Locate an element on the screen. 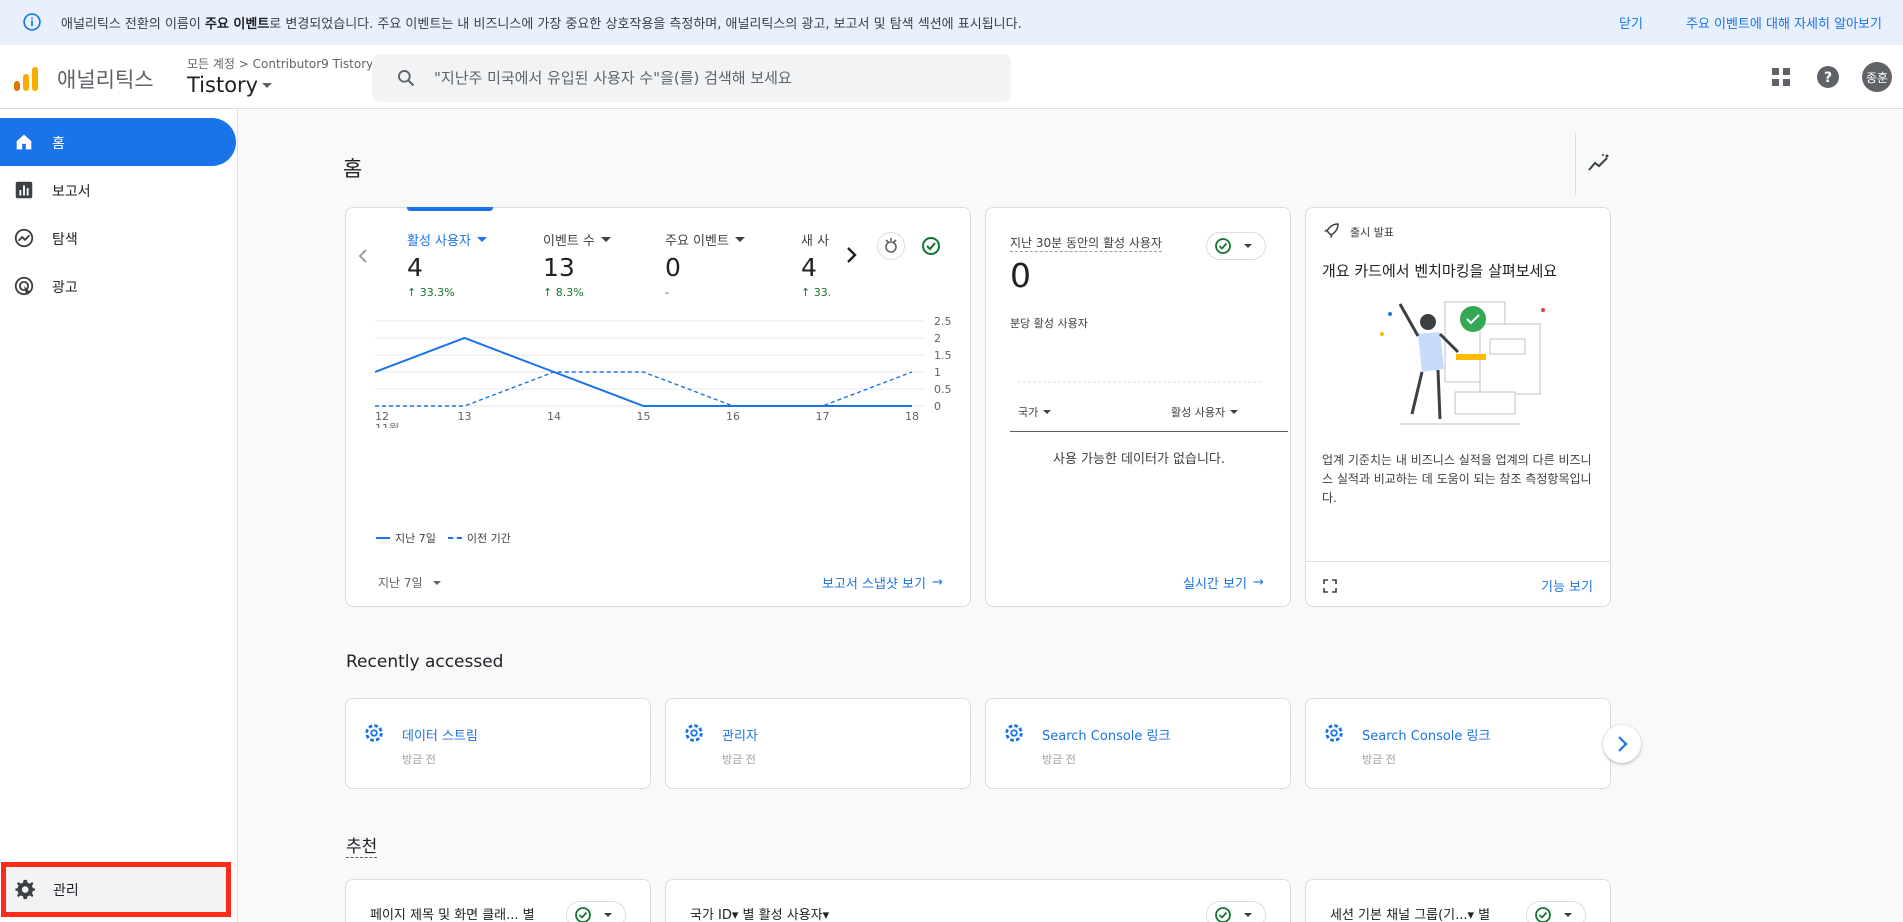  x-tick-label: 17 is located at coordinates (823, 416).